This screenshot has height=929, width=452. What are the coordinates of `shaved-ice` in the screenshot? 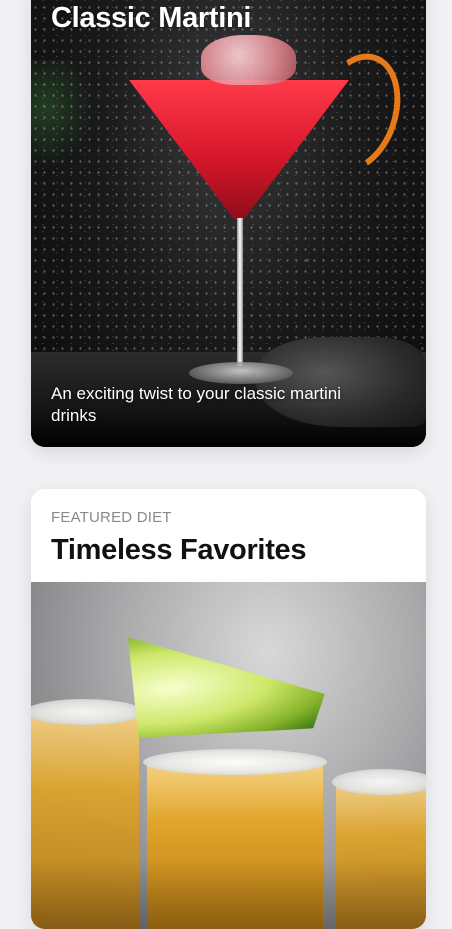 It's located at (248, 60).